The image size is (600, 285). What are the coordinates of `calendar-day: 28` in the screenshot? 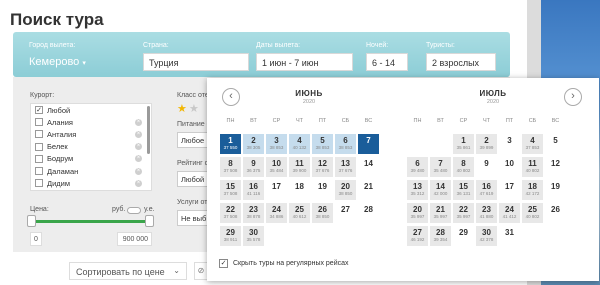 It's located at (368, 213).